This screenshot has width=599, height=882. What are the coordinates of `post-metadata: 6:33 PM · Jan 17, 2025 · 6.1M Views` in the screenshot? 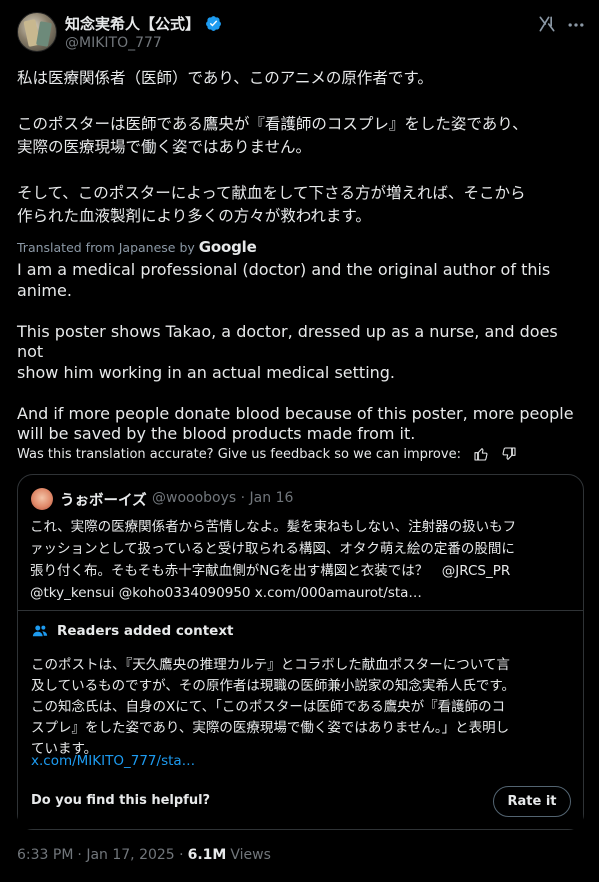 It's located at (144, 855).